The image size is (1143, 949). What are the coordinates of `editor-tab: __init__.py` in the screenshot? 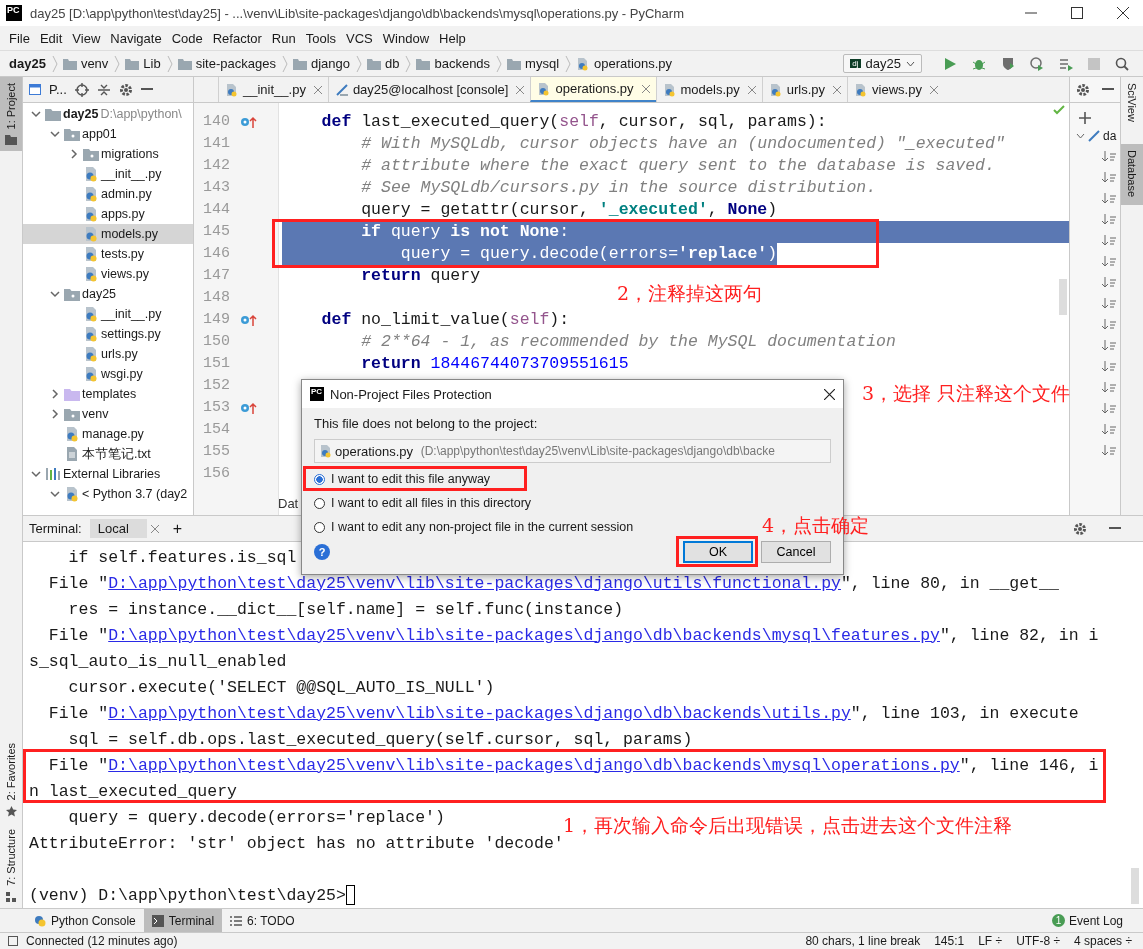 It's located at (273, 89).